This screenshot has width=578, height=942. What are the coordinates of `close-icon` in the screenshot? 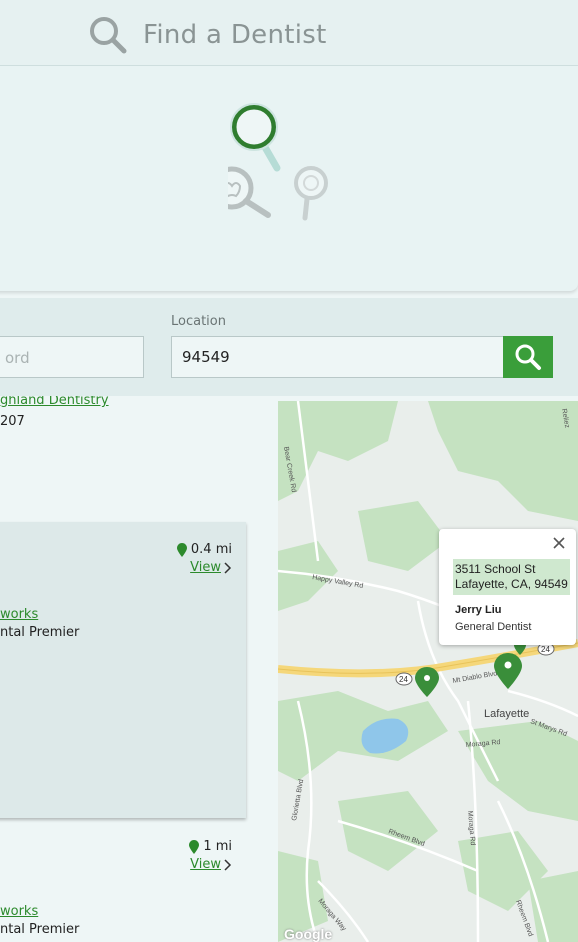 It's located at (559, 543).